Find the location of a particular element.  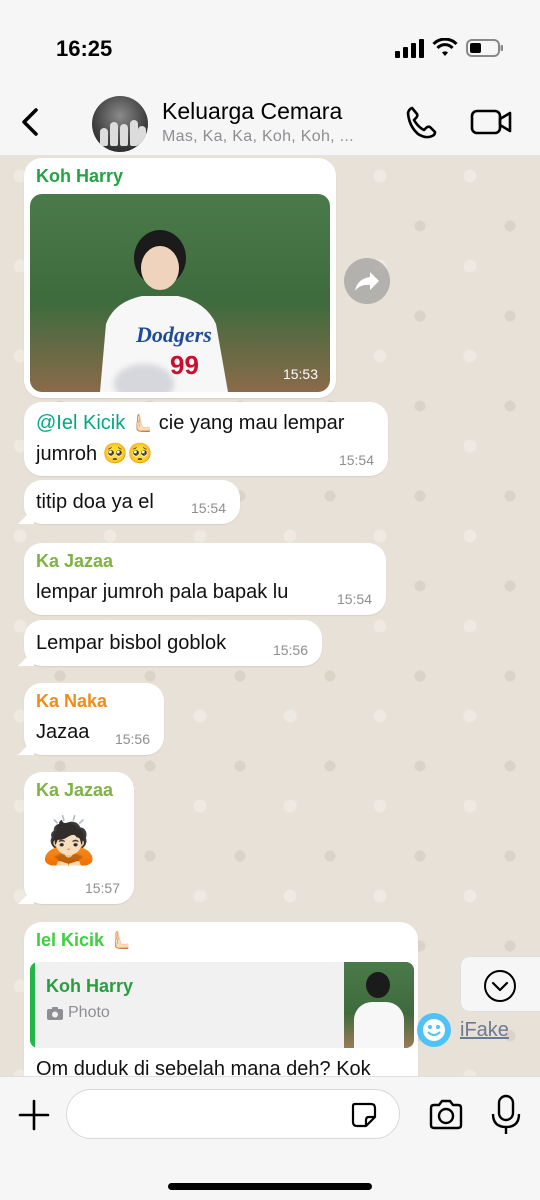

group-avatar is located at coordinates (120, 124).